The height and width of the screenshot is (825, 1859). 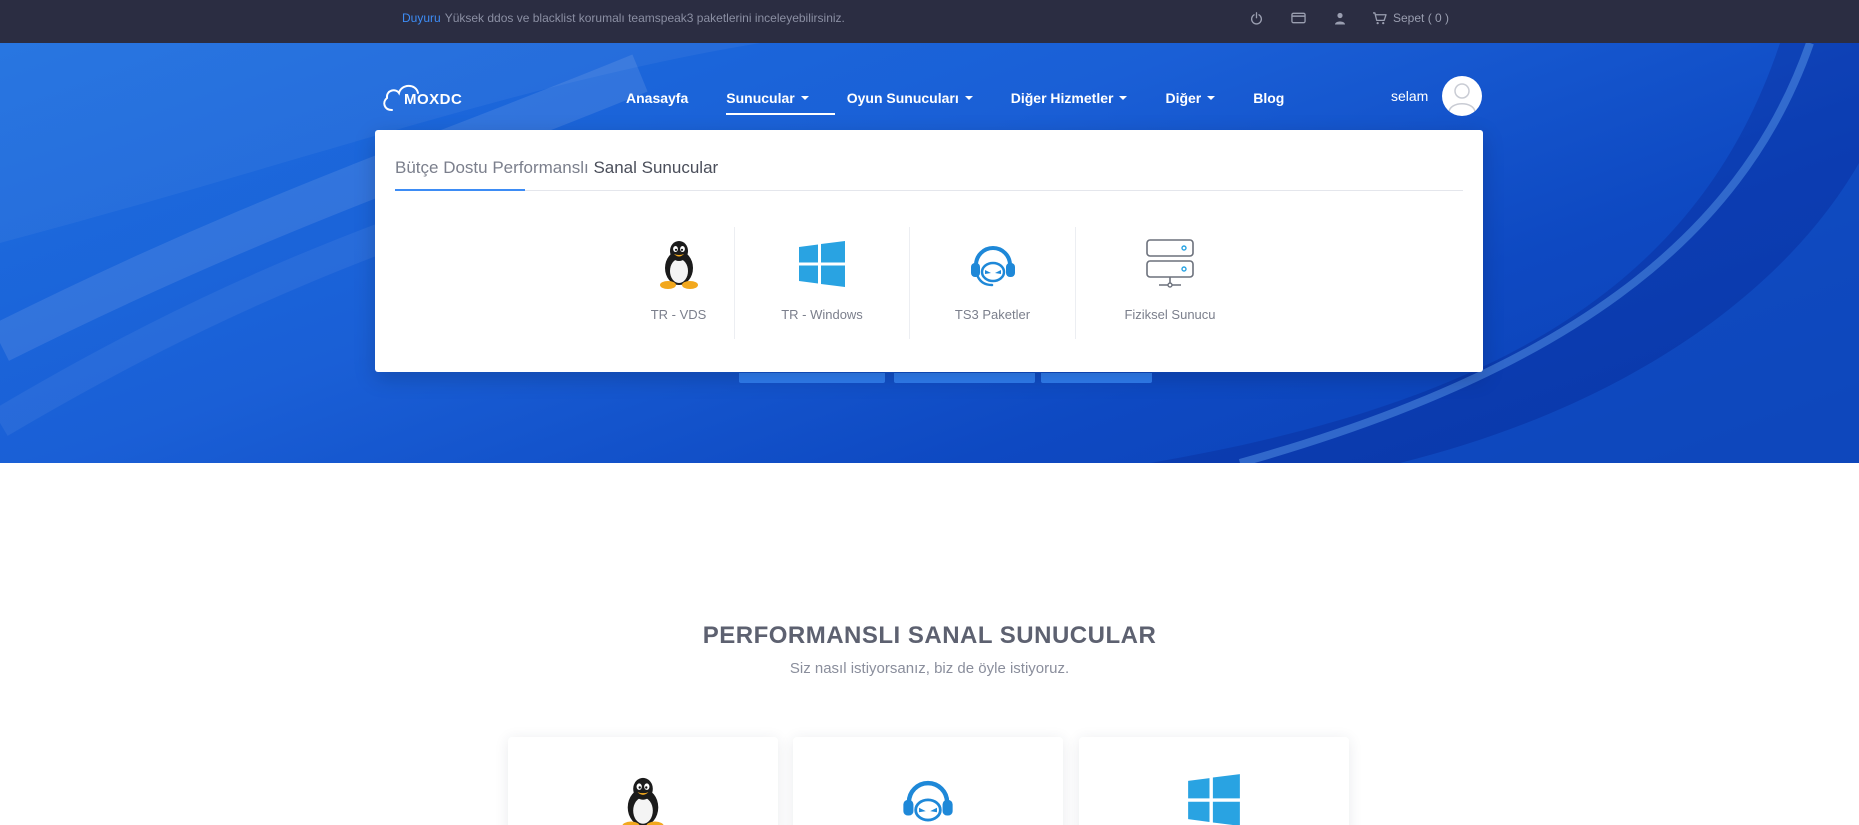 I want to click on dropdown-item-ts3-paketler: TS3 Paketler, so click(x=993, y=283).